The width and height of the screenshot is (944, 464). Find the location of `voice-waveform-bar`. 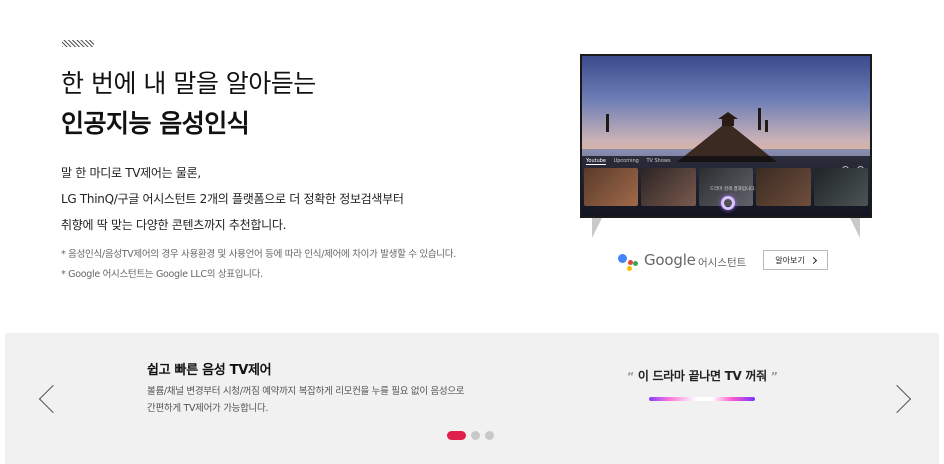

voice-waveform-bar is located at coordinates (702, 399).